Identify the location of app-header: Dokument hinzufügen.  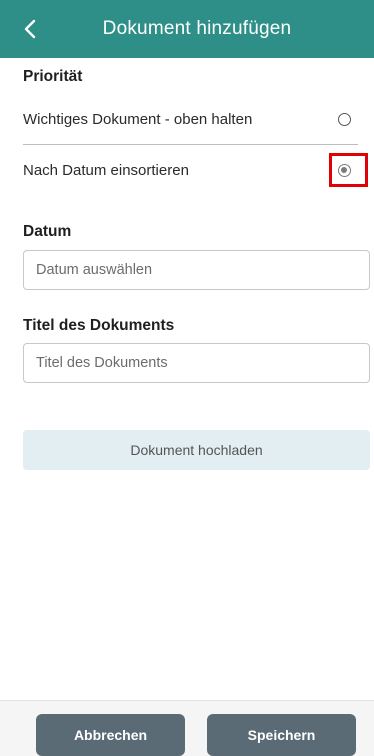
(187, 29).